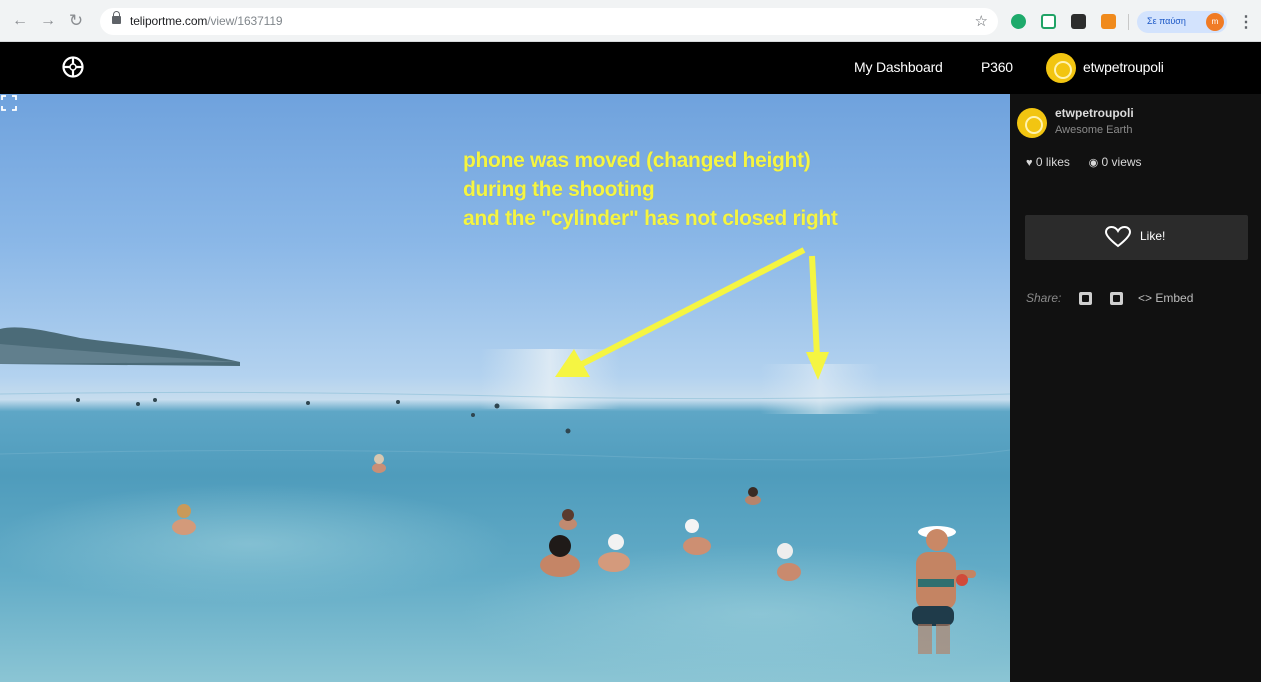  Describe the element at coordinates (1078, 21) in the screenshot. I see `extension-icon-pdf` at that location.